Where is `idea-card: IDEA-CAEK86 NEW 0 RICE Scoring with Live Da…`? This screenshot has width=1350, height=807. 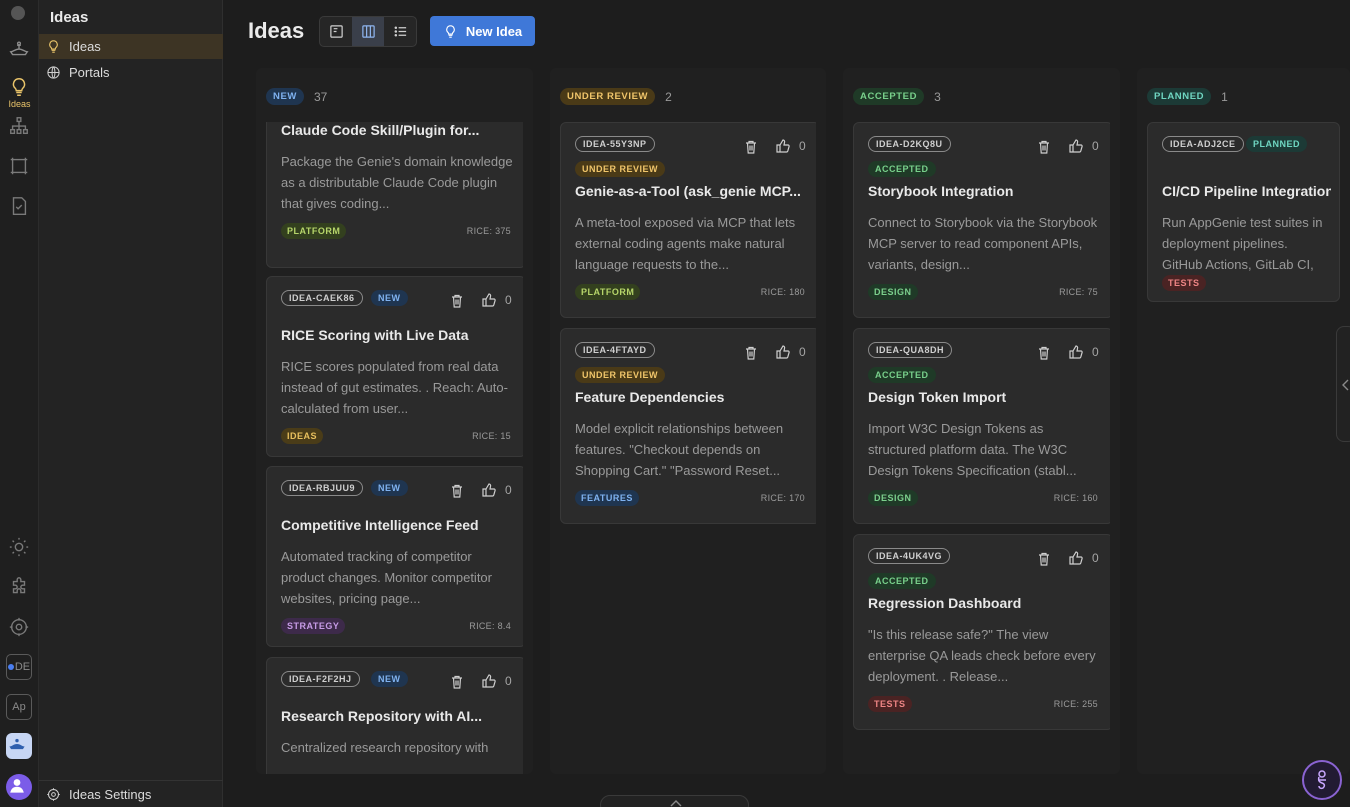 idea-card: IDEA-CAEK86 NEW 0 RICE Scoring with Live Da… is located at coordinates (394, 366).